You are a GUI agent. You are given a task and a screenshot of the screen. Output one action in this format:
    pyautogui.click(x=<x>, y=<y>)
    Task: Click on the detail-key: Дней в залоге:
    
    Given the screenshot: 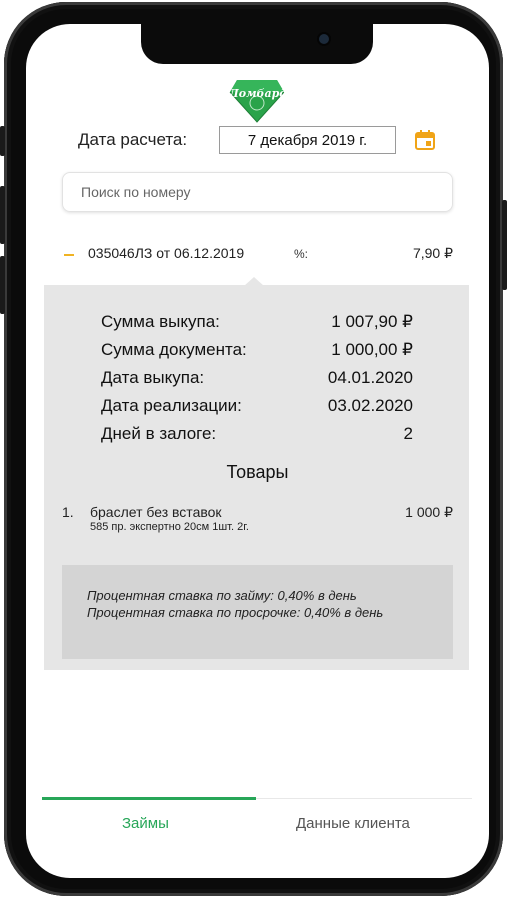 What is the action you would take?
    pyautogui.click(x=159, y=433)
    